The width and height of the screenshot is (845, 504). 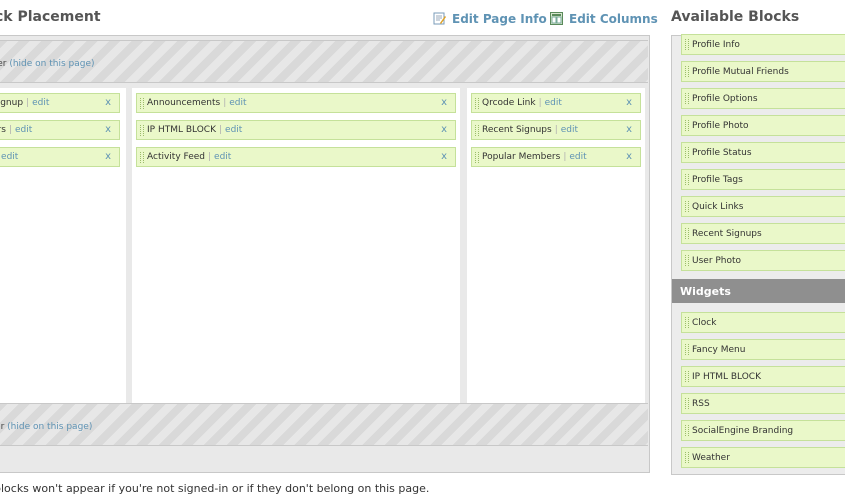 I want to click on available-block-fancy-menu: Fancy Menu, so click(x=763, y=349).